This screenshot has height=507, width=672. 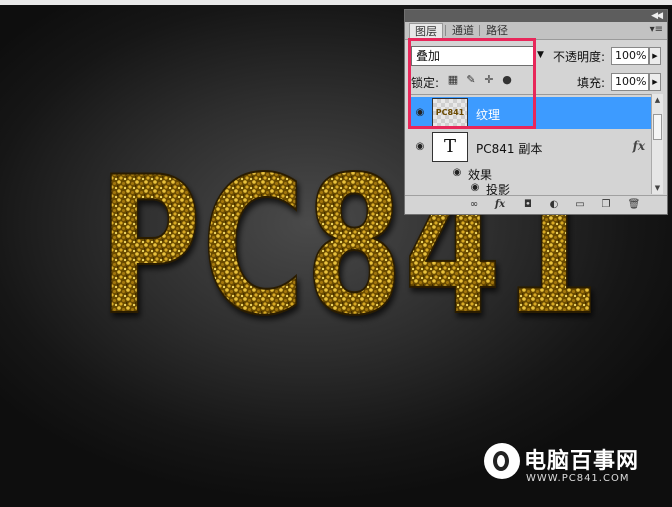 What do you see at coordinates (655, 56) in the screenshot?
I see `opacity-slider-button: ▶` at bounding box center [655, 56].